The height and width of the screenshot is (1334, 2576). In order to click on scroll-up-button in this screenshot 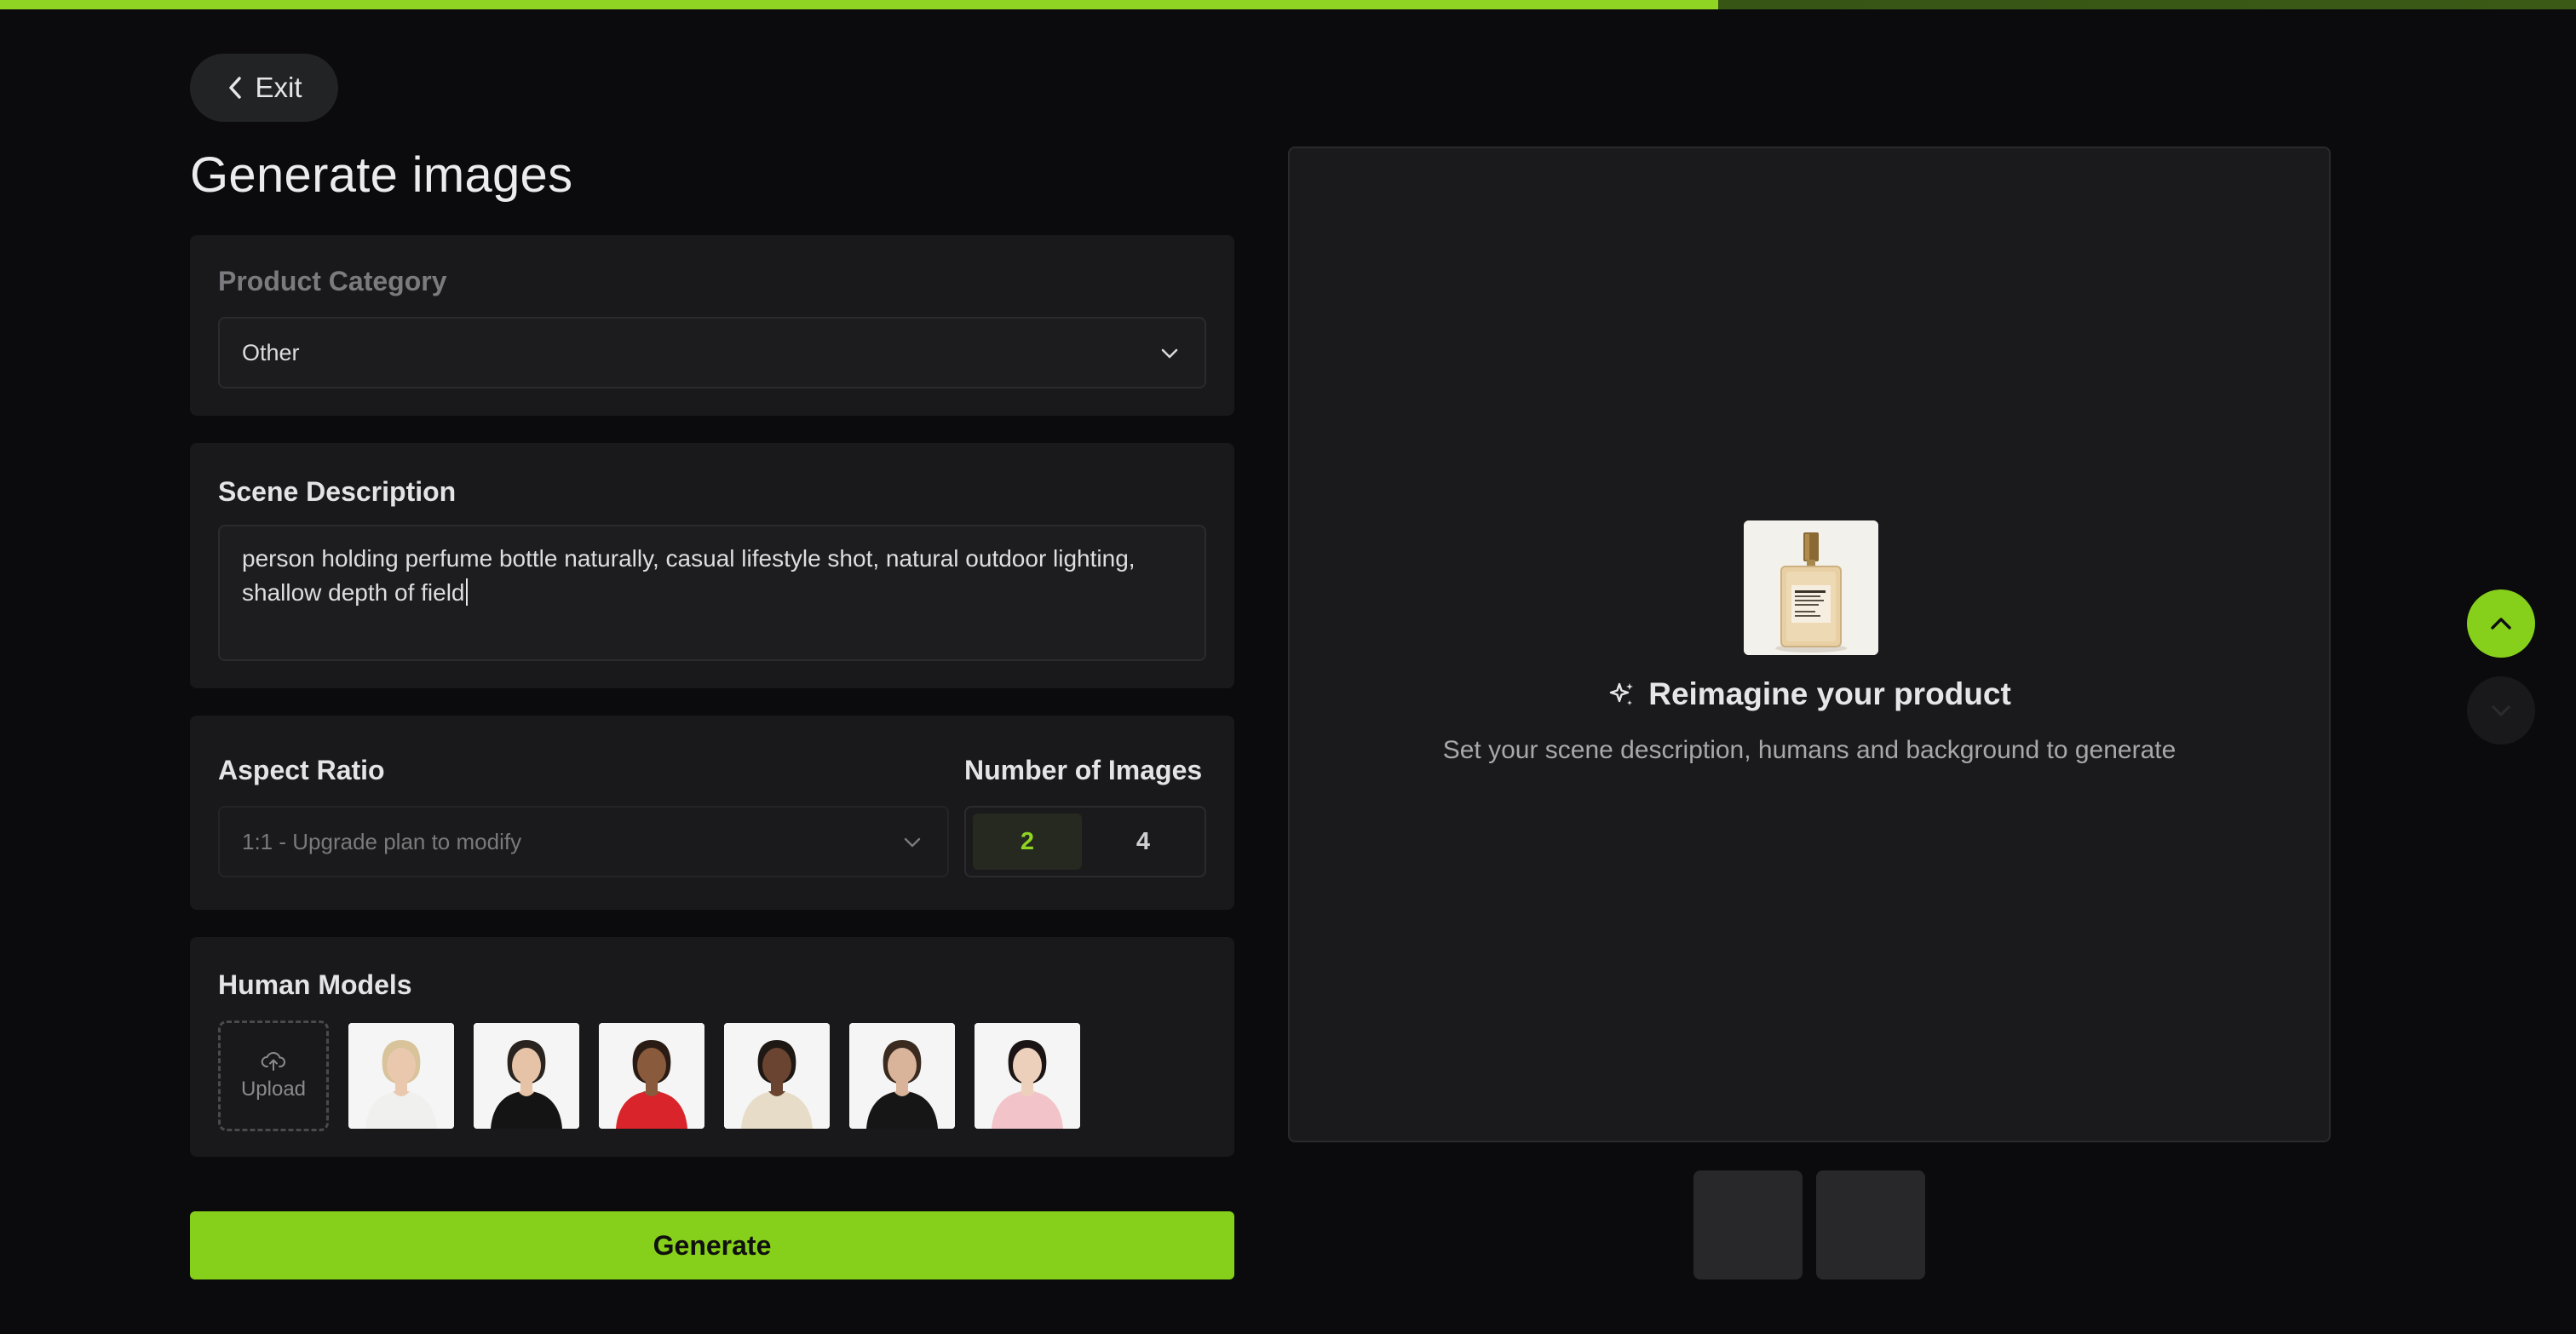, I will do `click(2501, 624)`.